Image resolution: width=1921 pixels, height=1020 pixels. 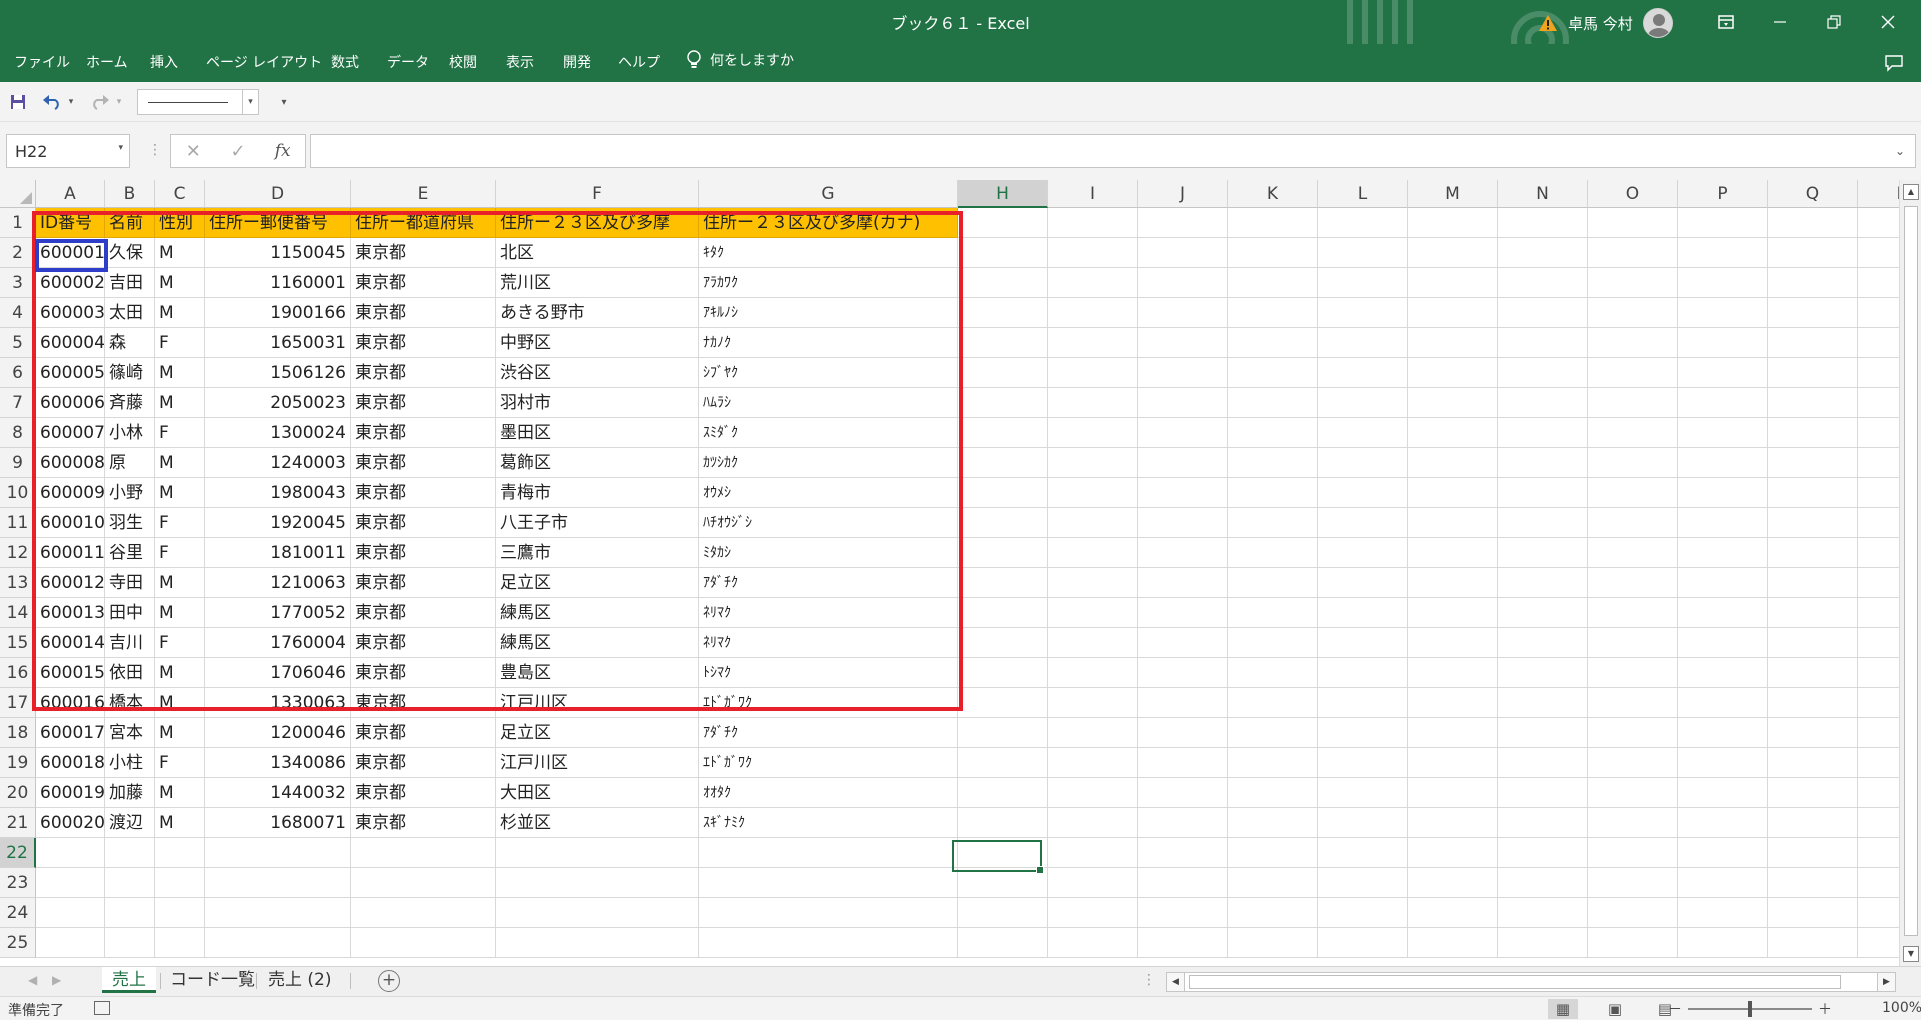 I want to click on table-cell: 1330063, so click(x=278, y=703).